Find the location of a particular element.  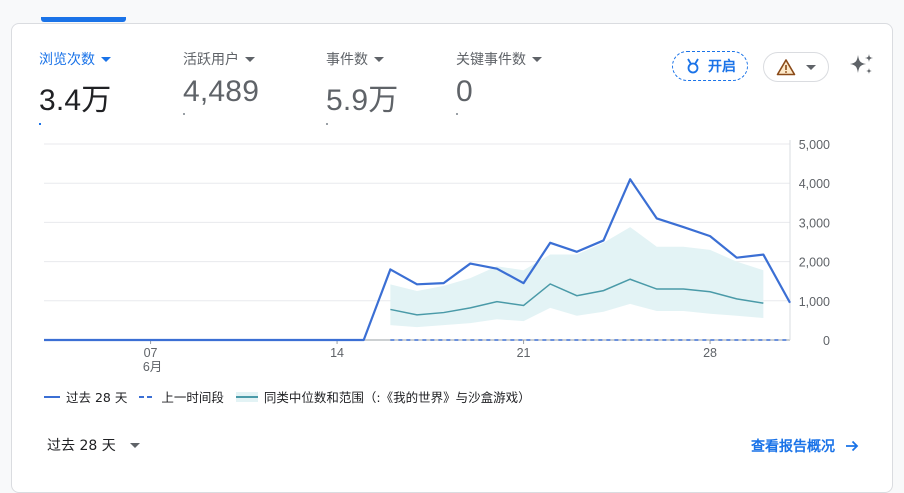

solid-line-swatch is located at coordinates (52, 396).